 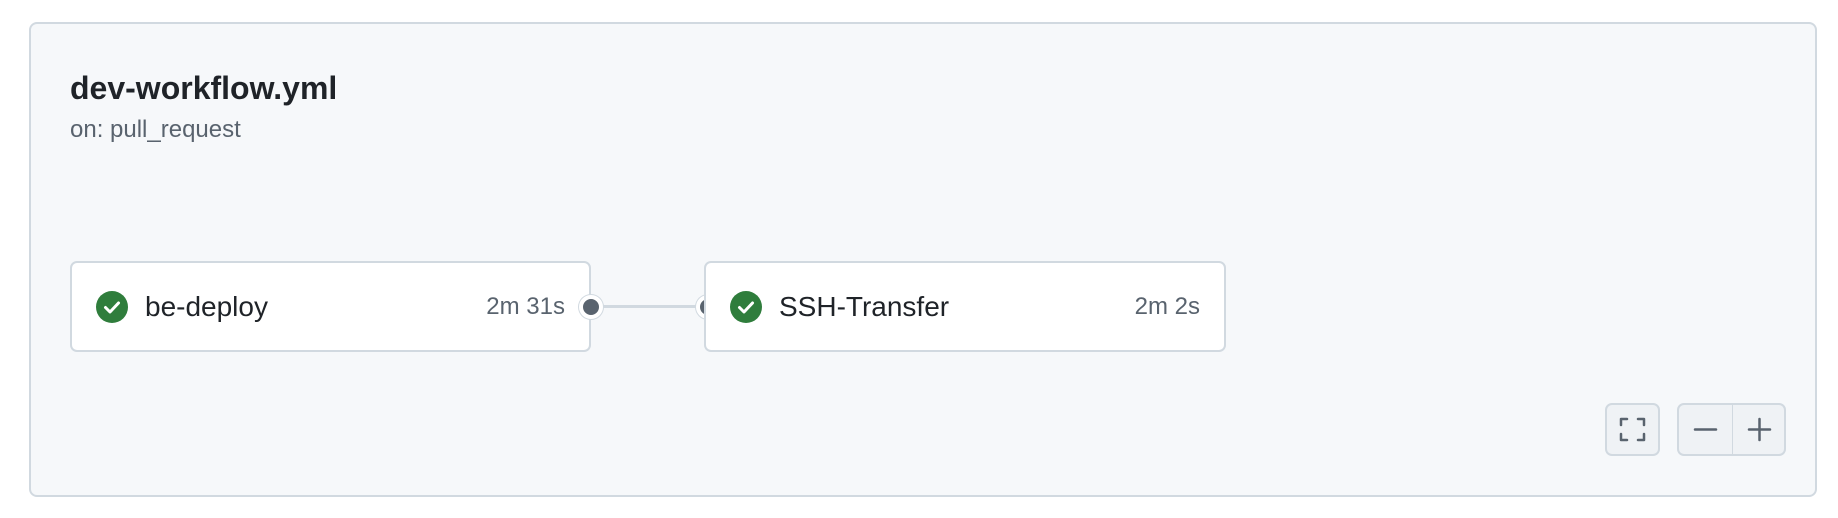 I want to click on job-card-be-deploy: be-deploy 2m 31s, so click(x=330, y=306).